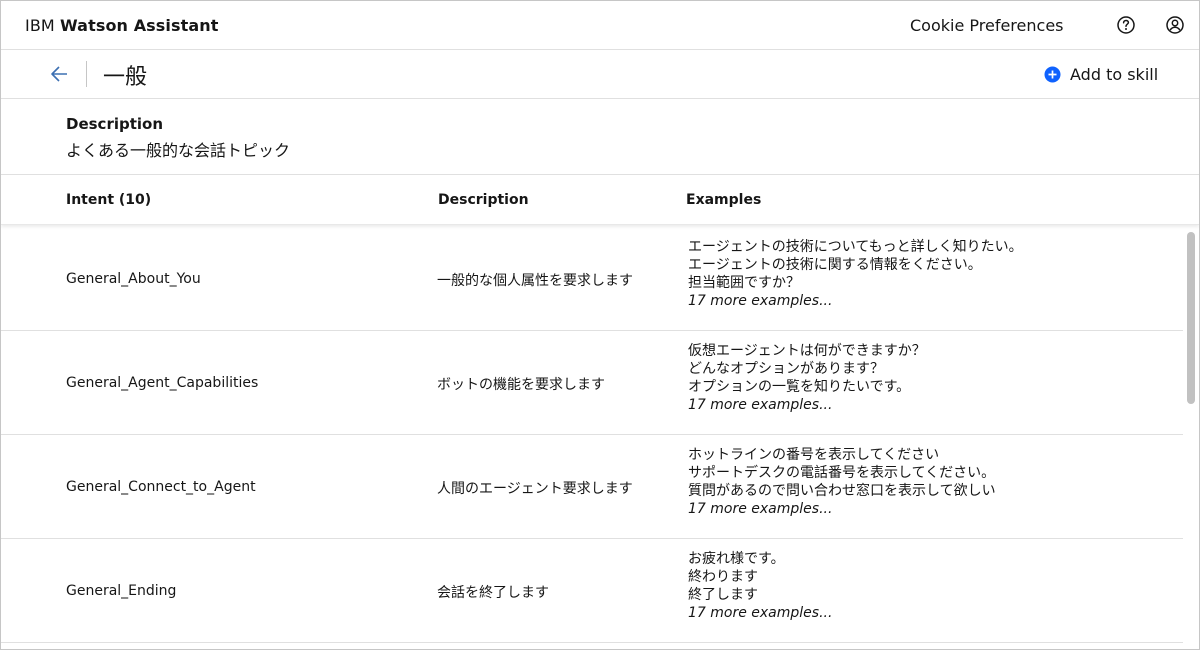  Describe the element at coordinates (835, 265) in the screenshot. I see `example-line: エージェントの技術に関する情報をください。` at that location.